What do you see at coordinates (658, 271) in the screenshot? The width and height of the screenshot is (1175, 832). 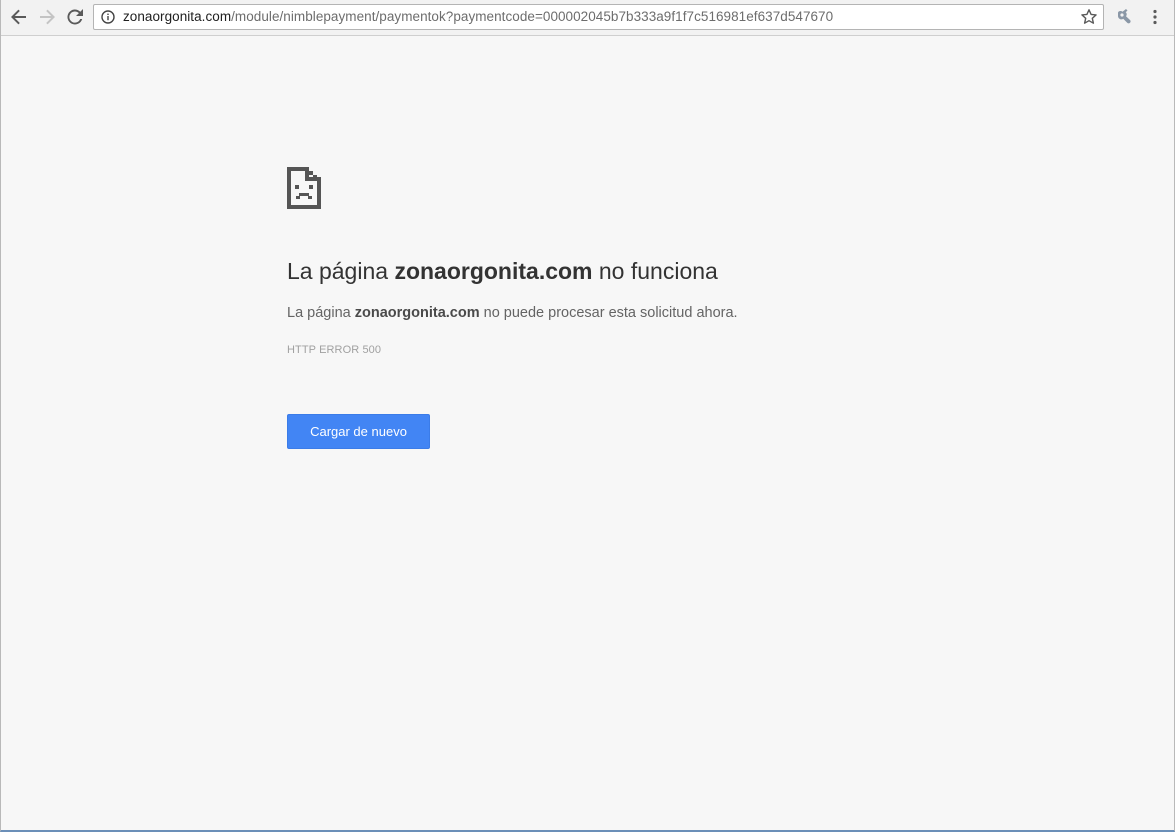 I see `title-suffix: no funciona` at bounding box center [658, 271].